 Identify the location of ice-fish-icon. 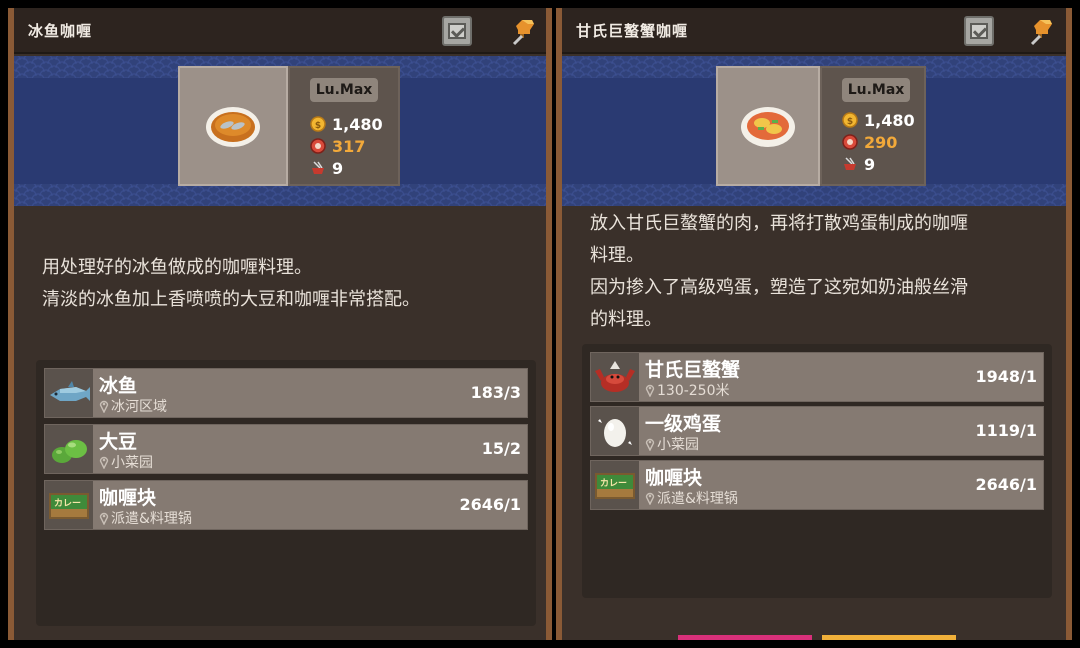
(70, 391).